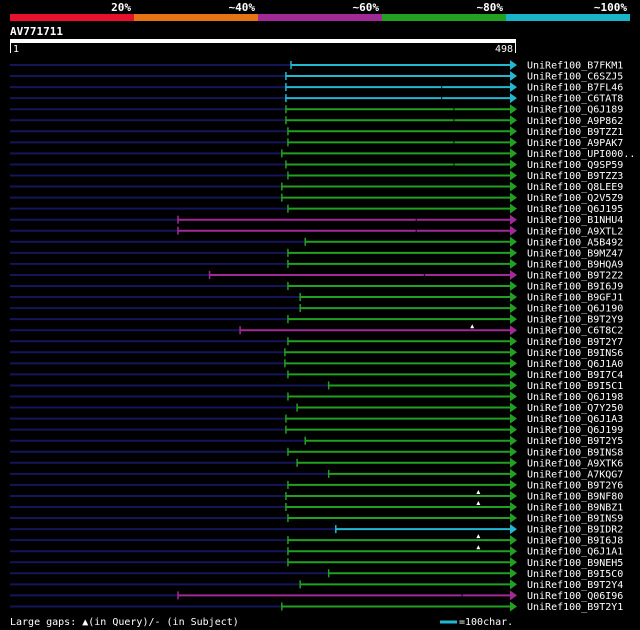 Image resolution: width=640 pixels, height=630 pixels. Describe the element at coordinates (575, 364) in the screenshot. I see `hit-label: UniRef100_Q6J1A0` at that location.